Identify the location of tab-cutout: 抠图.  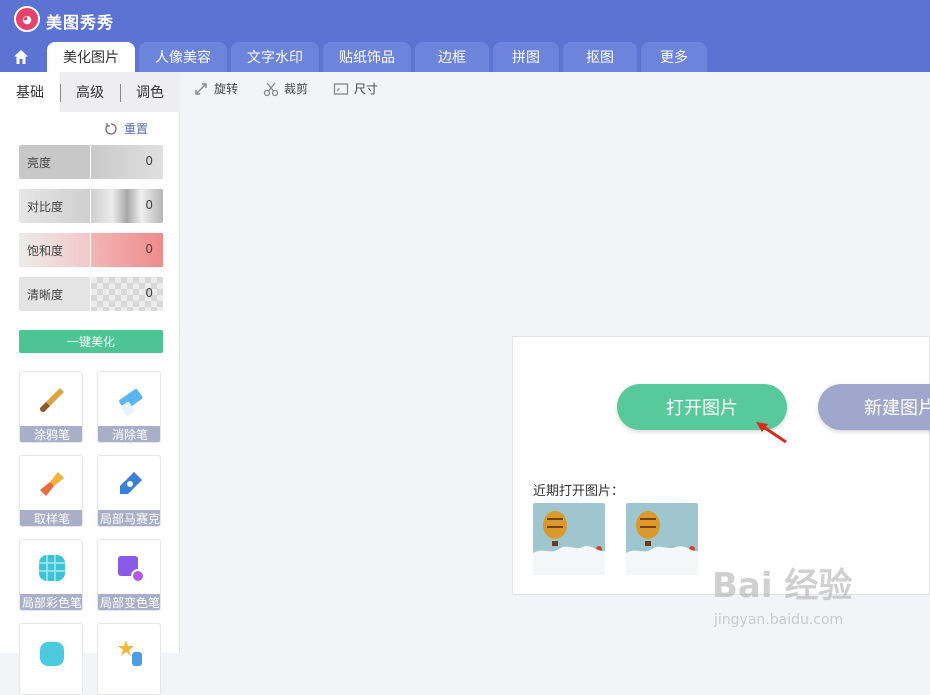
(600, 57).